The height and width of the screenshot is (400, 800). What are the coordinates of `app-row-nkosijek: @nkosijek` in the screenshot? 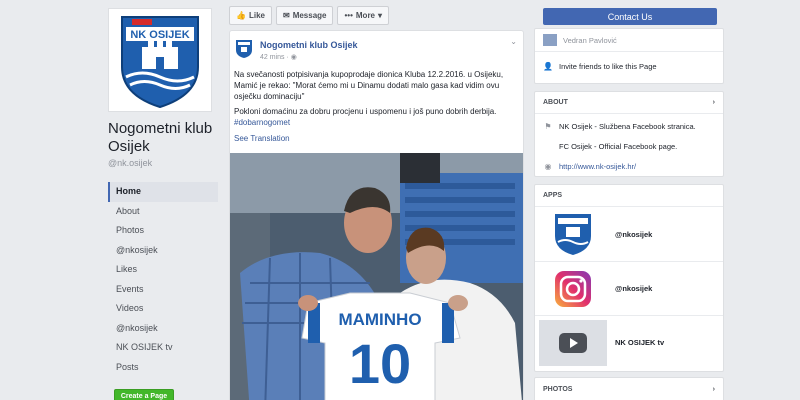 It's located at (629, 234).